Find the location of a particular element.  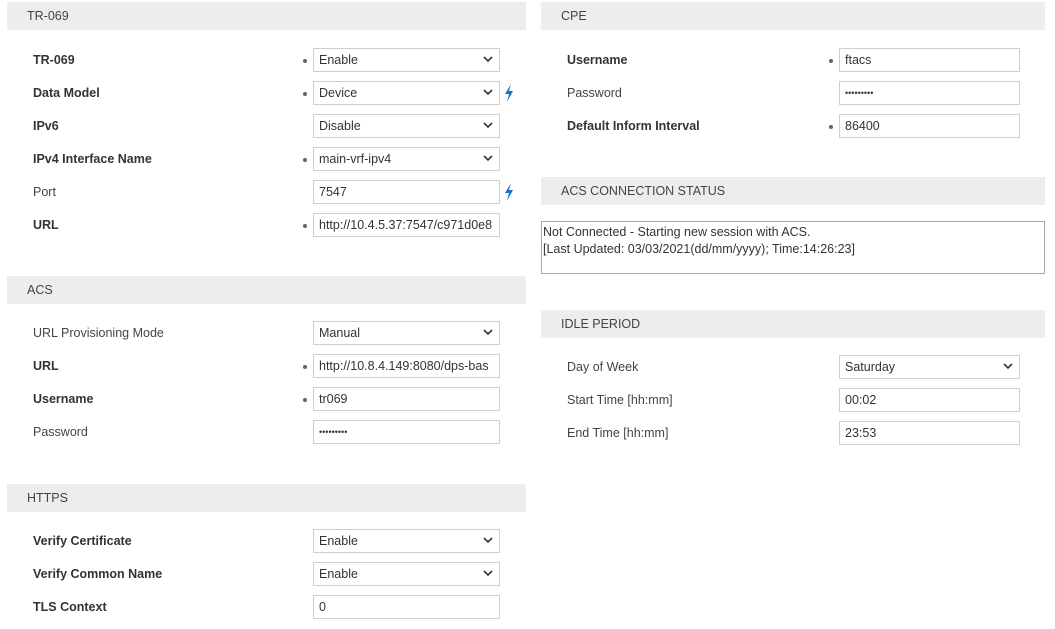

cpe-section-header: CPE is located at coordinates (793, 16).